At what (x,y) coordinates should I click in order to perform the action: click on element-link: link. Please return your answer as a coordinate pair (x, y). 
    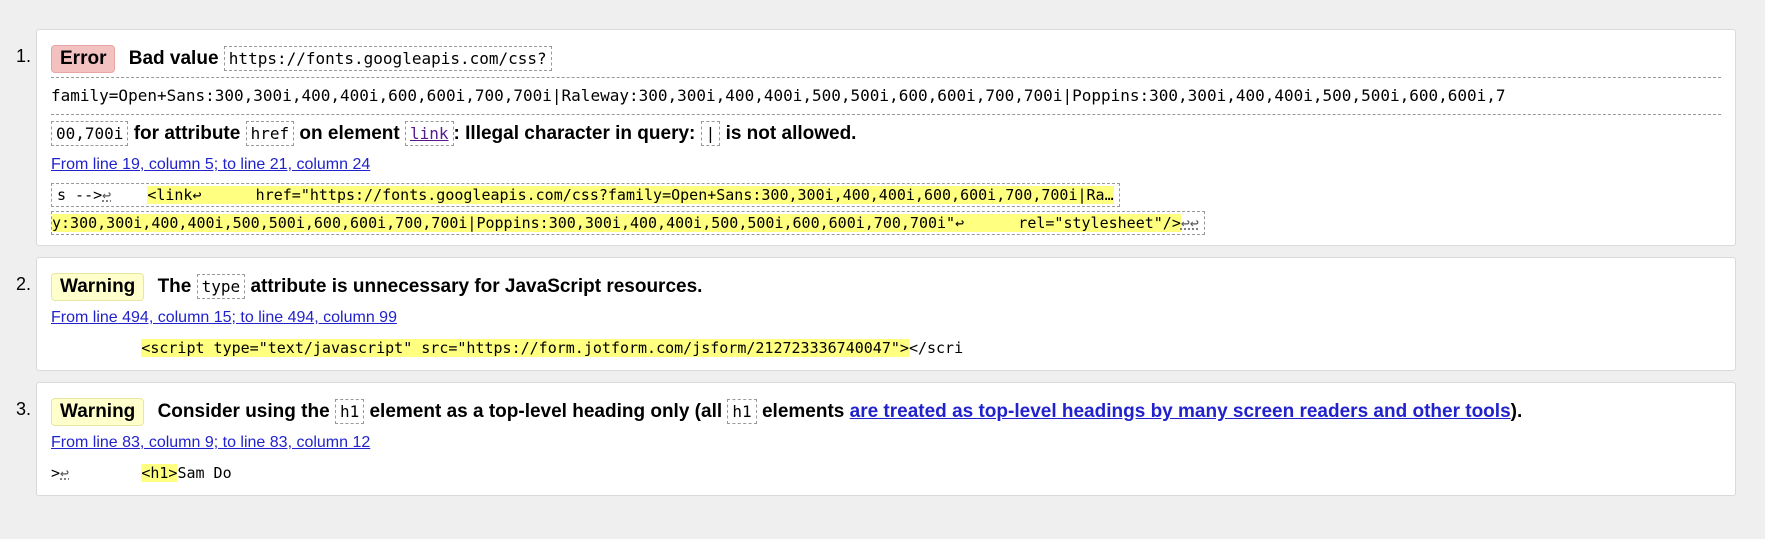
    Looking at the image, I should click on (429, 133).